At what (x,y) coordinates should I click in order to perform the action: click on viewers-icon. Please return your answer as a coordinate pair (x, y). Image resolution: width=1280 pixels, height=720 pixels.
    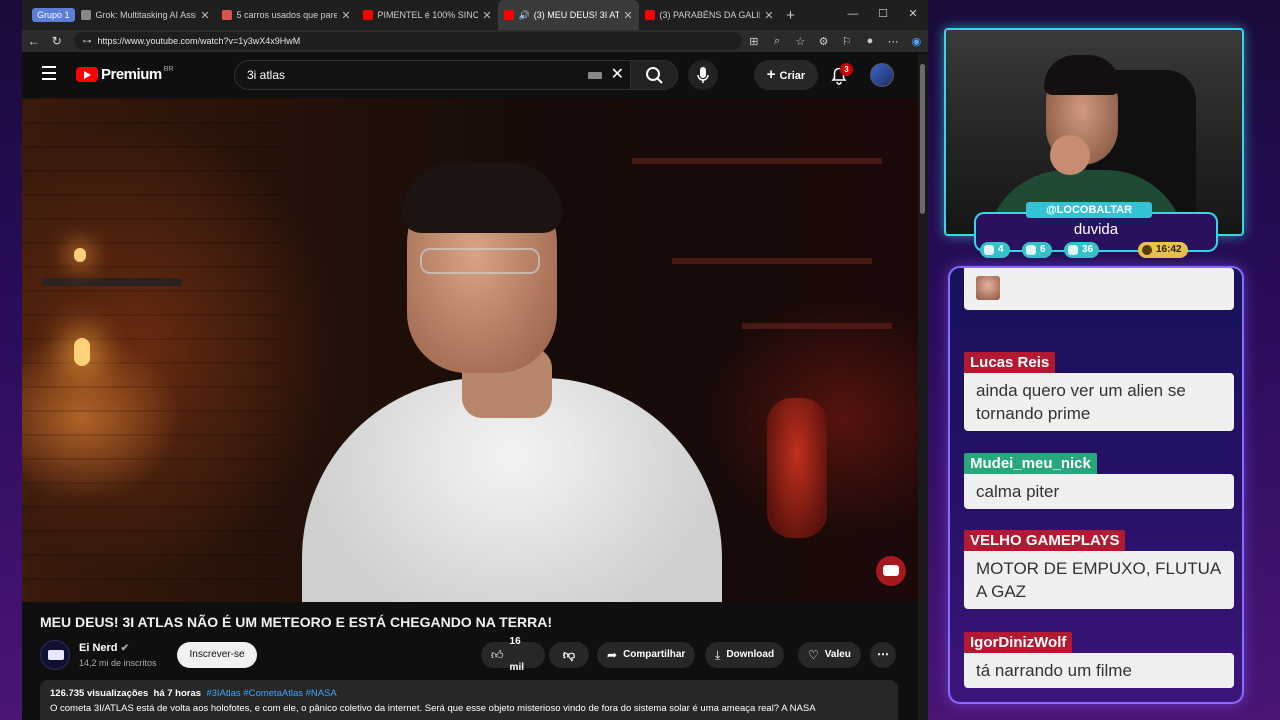
    Looking at the image, I should click on (1073, 250).